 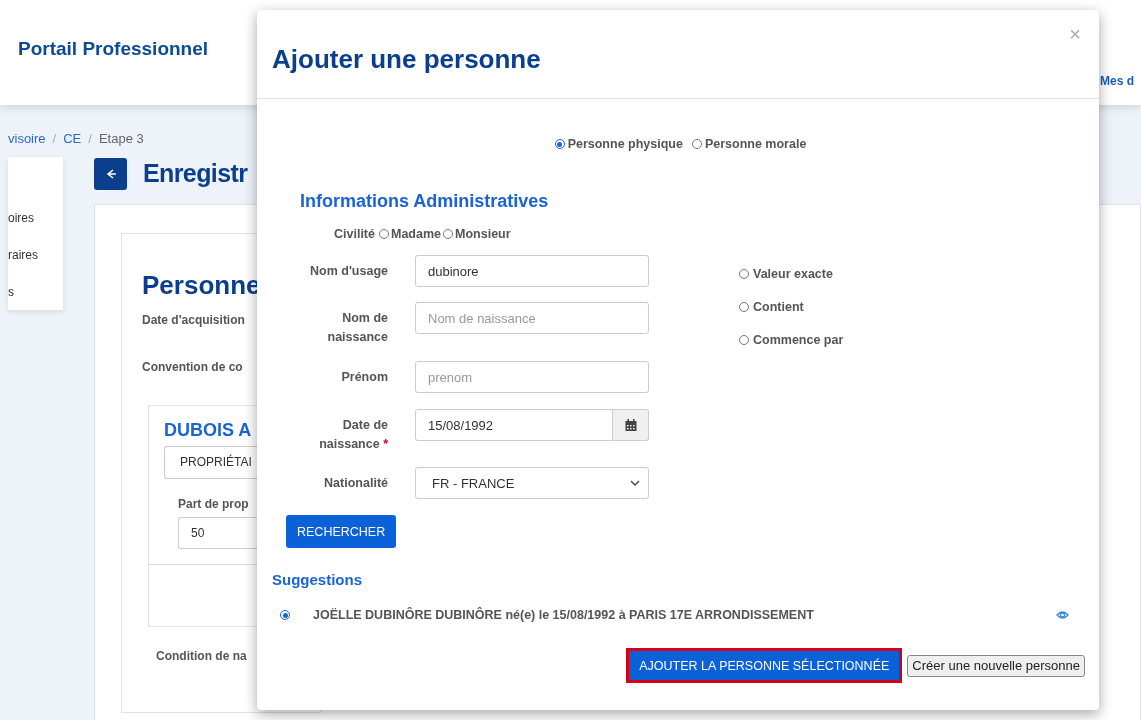 I want to click on field-label: Prénom, so click(x=364, y=377).